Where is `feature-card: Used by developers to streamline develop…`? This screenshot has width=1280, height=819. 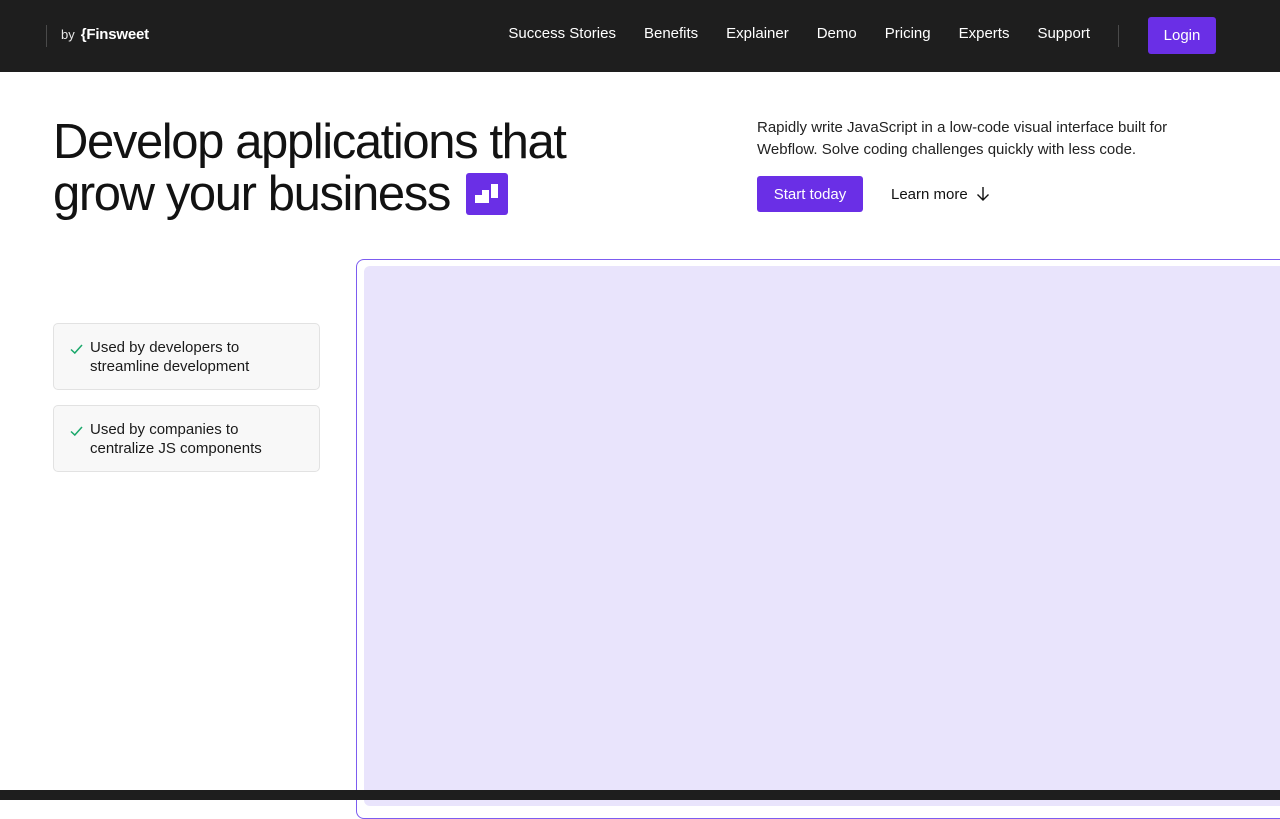
feature-card: Used by developers to streamline develop… is located at coordinates (186, 356).